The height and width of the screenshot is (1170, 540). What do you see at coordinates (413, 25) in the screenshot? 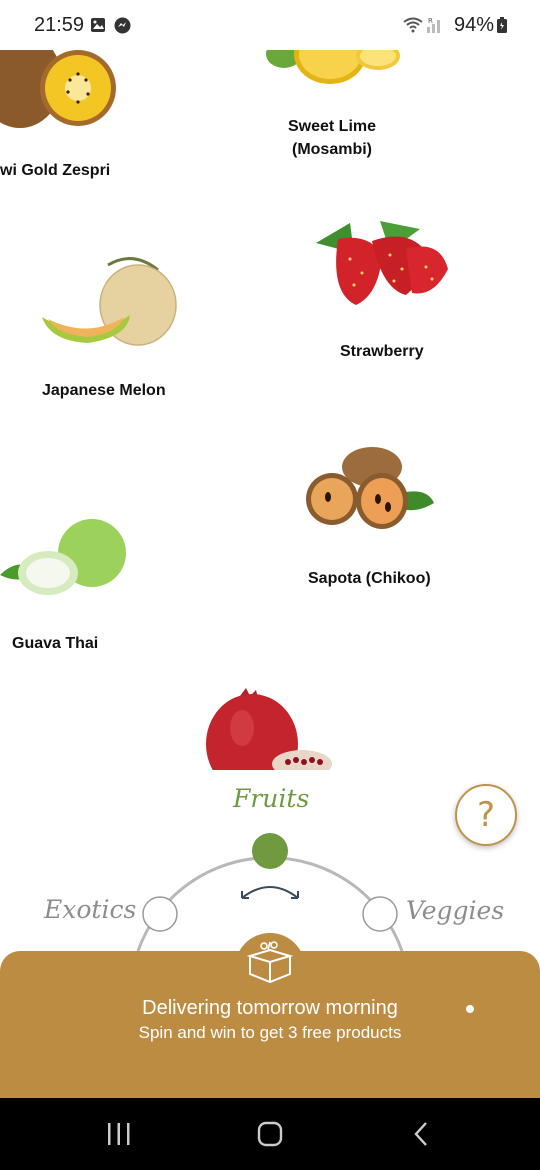
I see `wifi-icon` at bounding box center [413, 25].